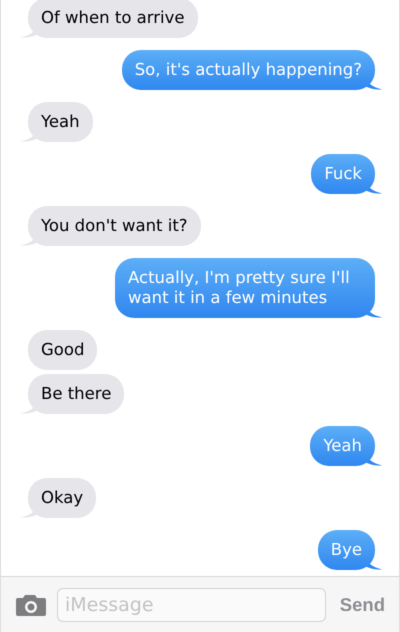  I want to click on camera-icon, so click(31, 604).